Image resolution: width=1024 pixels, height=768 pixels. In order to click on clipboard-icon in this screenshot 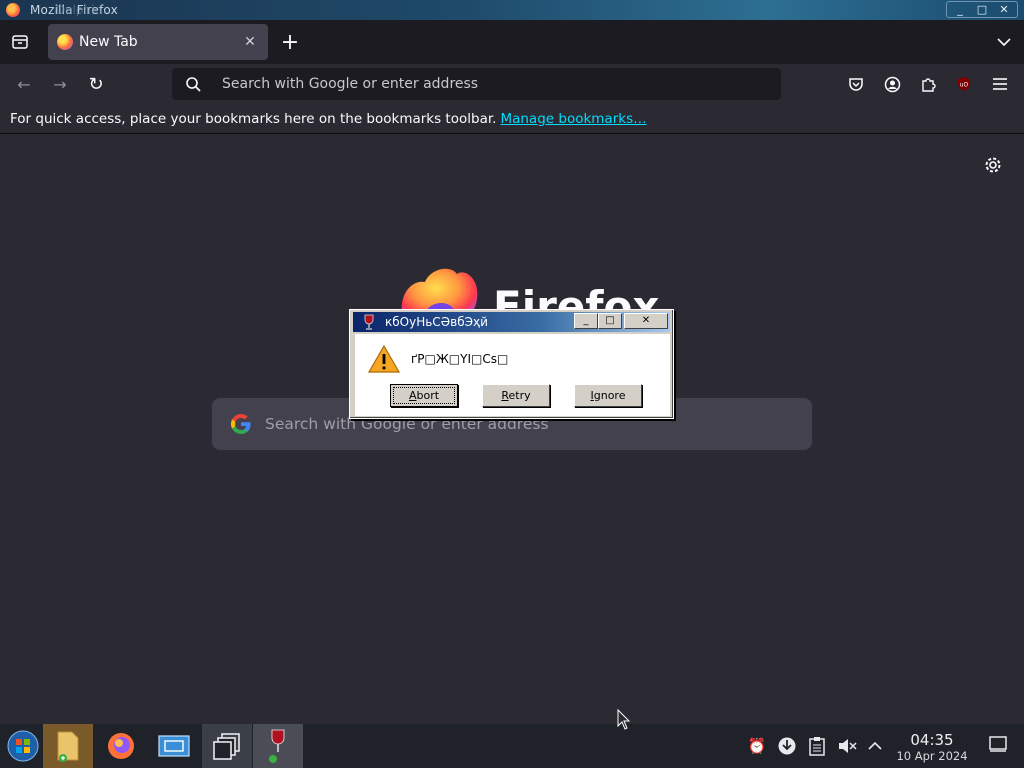, I will do `click(817, 746)`.